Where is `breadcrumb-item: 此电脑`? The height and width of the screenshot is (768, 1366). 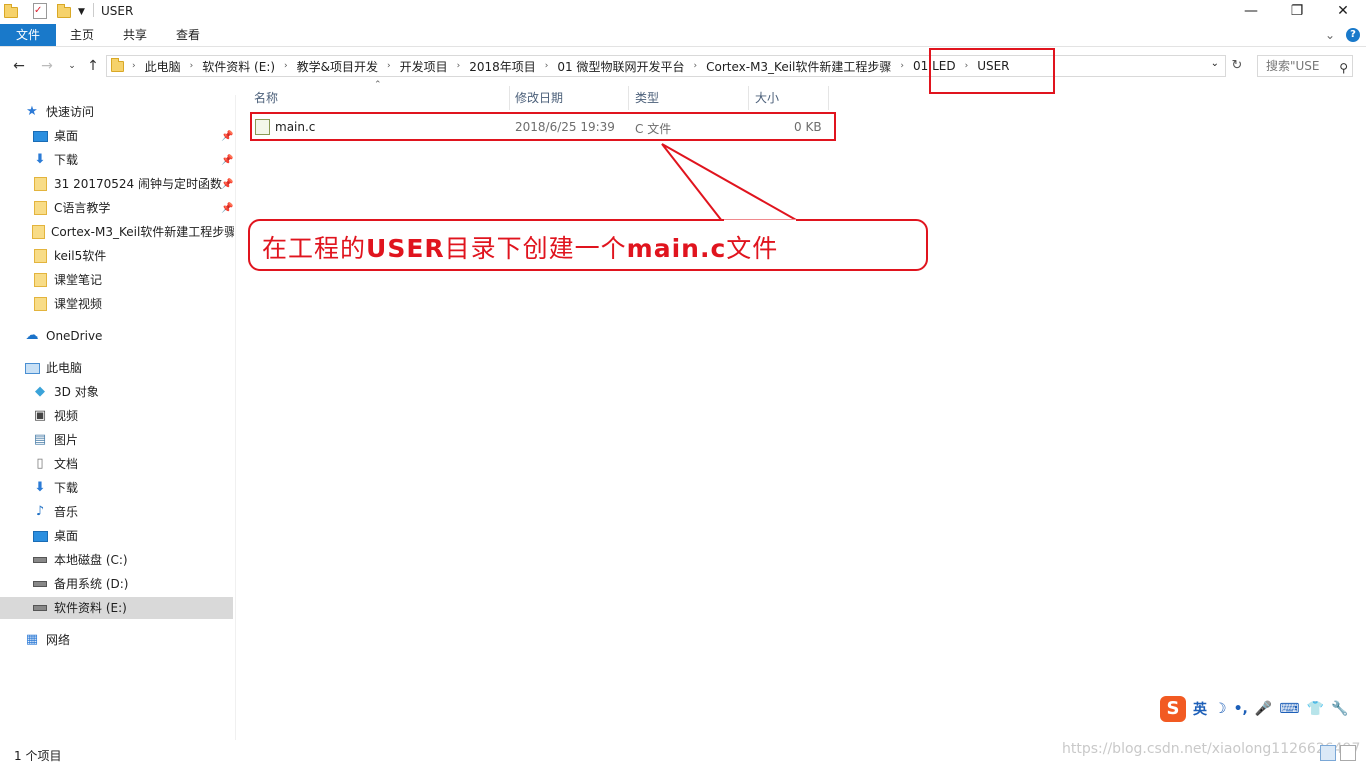
breadcrumb-item: 此电脑 is located at coordinates (163, 66).